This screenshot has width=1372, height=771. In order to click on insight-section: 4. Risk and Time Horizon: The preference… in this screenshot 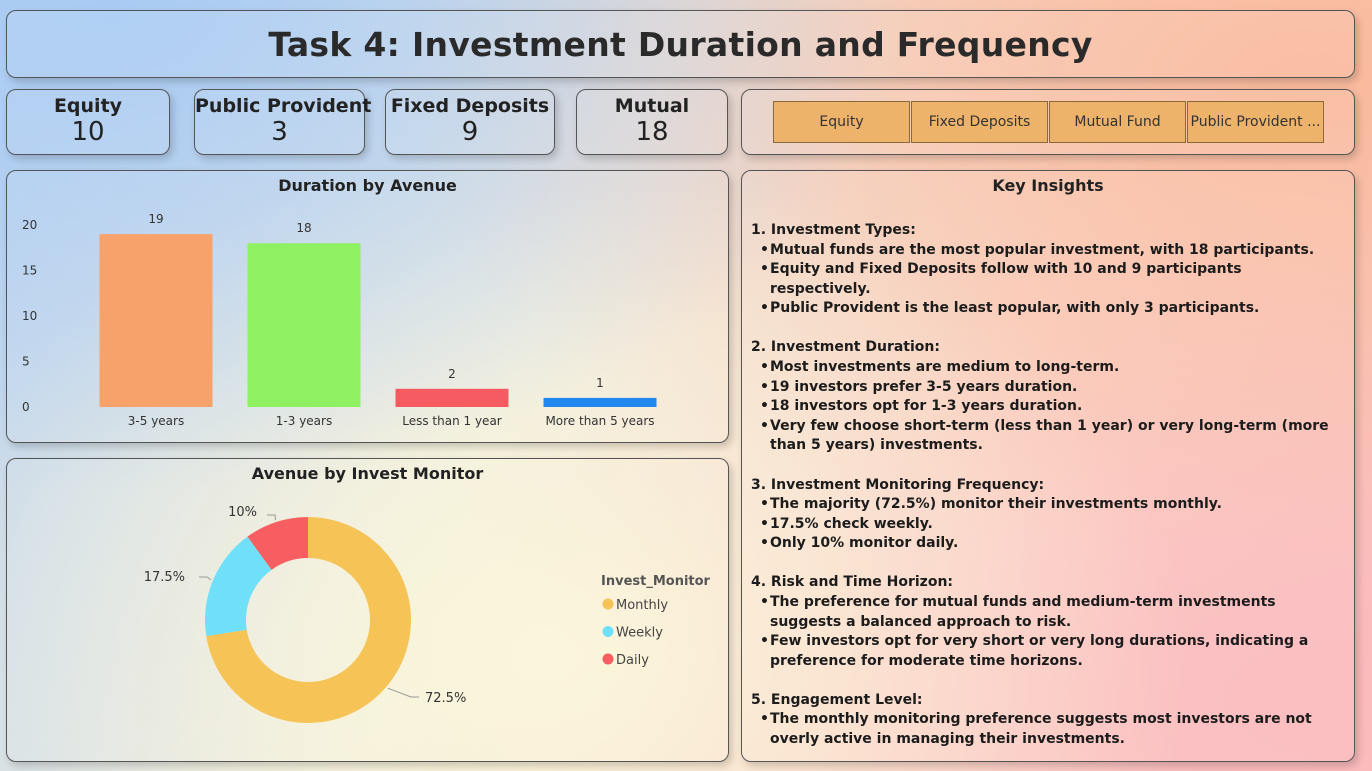, I will do `click(1047, 622)`.